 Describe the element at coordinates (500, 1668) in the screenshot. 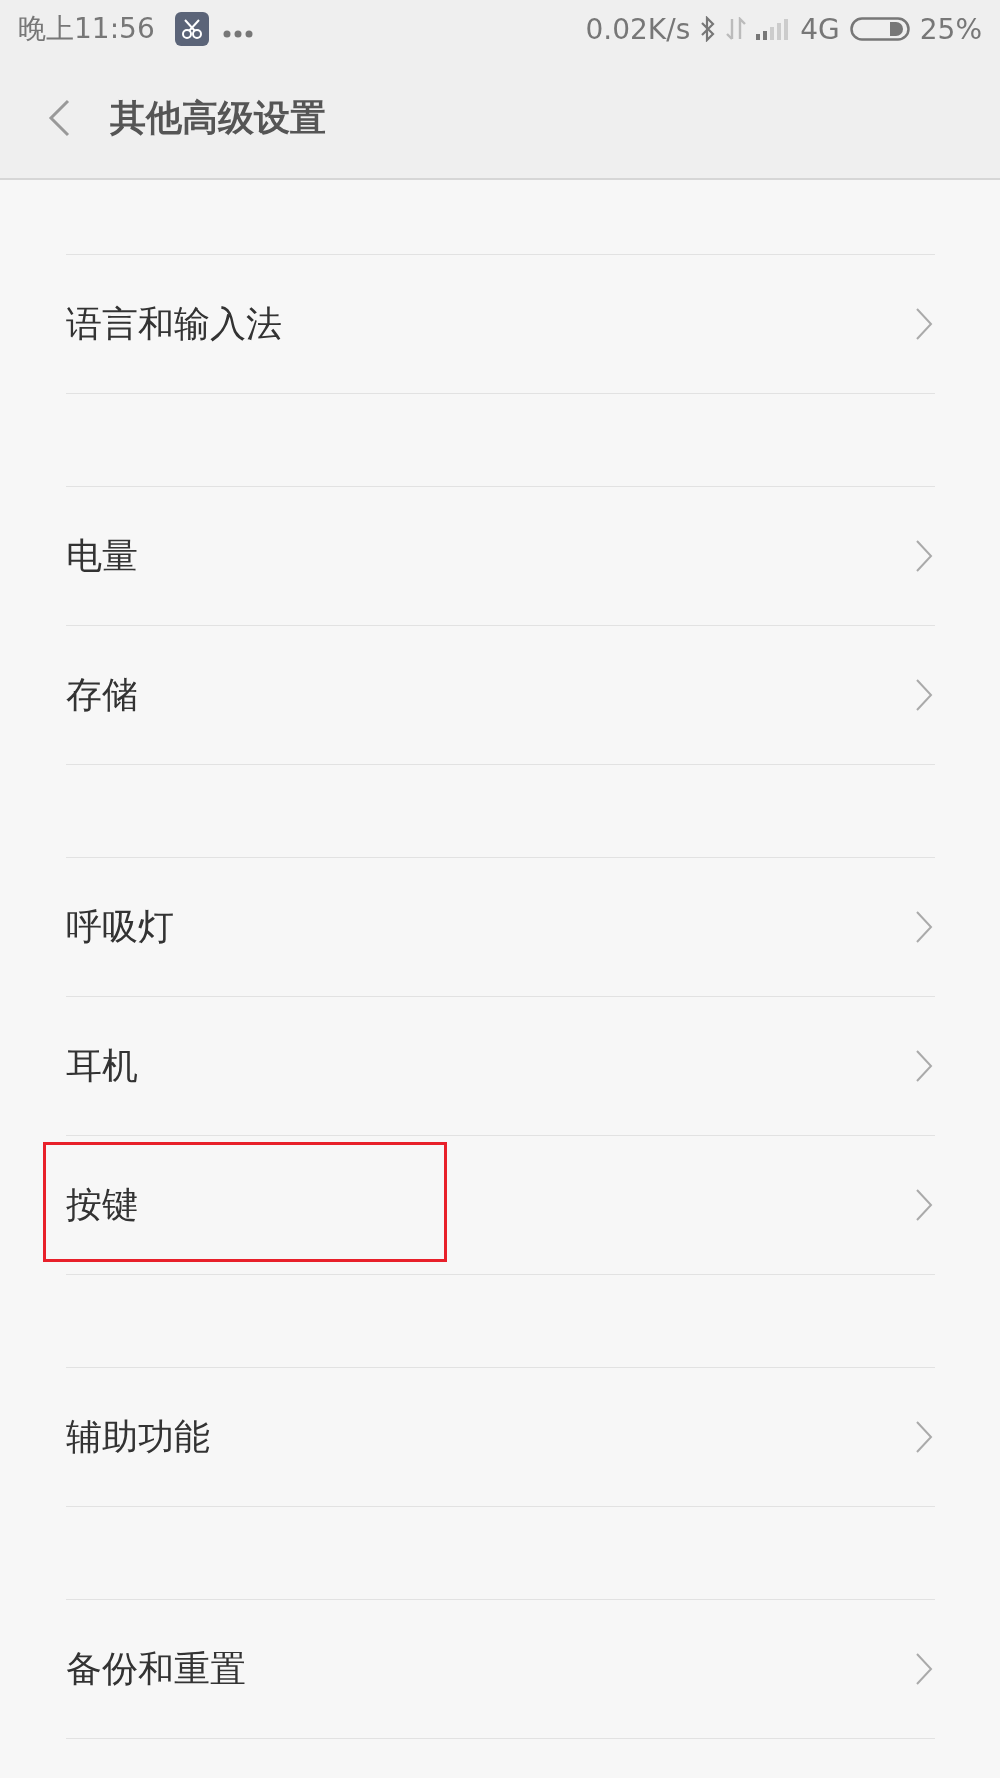

I see `settings-item: 备份和重置` at that location.